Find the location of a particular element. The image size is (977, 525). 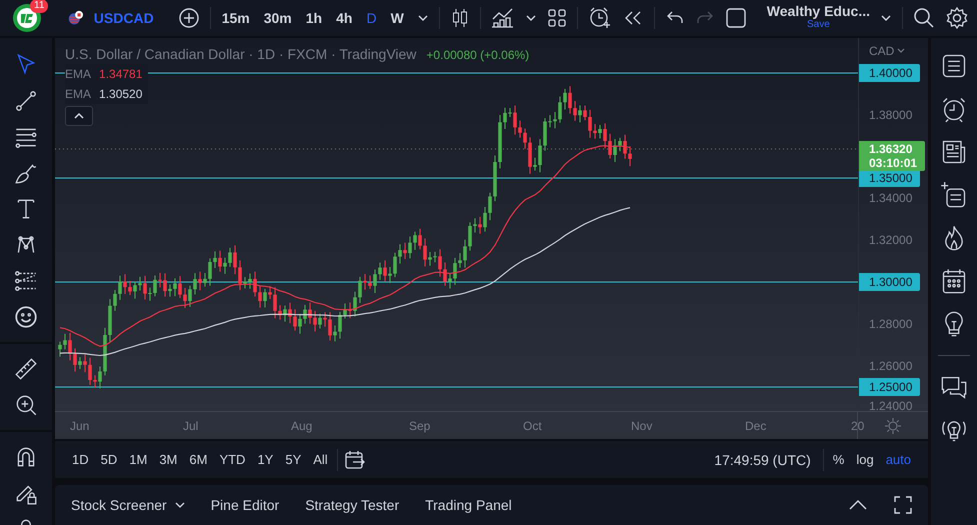

range-button: 6M is located at coordinates (198, 459).